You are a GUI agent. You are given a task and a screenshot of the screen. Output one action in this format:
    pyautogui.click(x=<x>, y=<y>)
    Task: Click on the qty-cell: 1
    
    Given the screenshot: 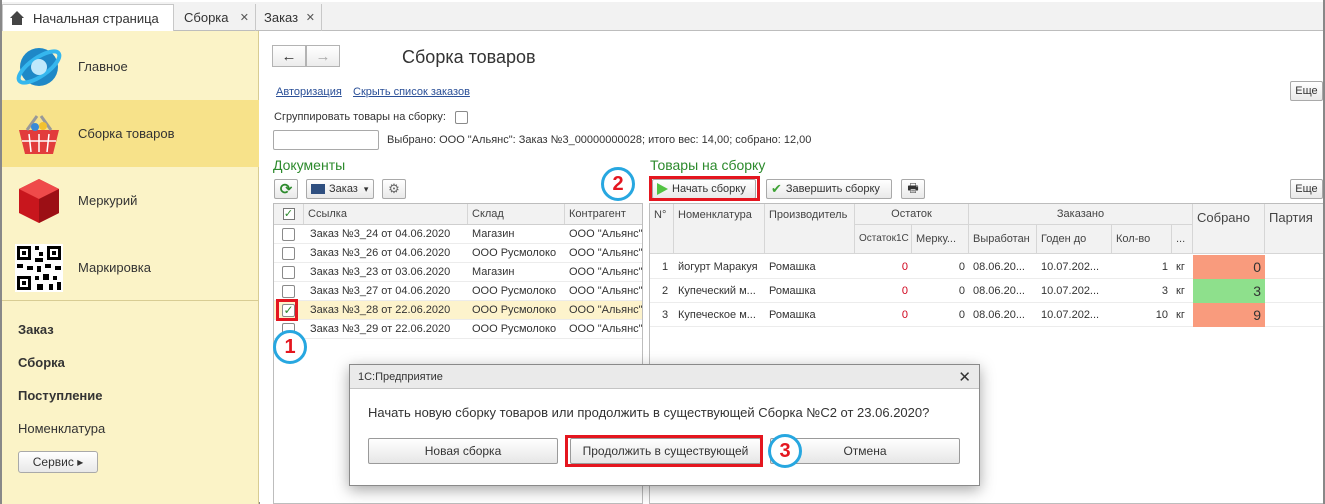 What is the action you would take?
    pyautogui.click(x=1164, y=267)
    